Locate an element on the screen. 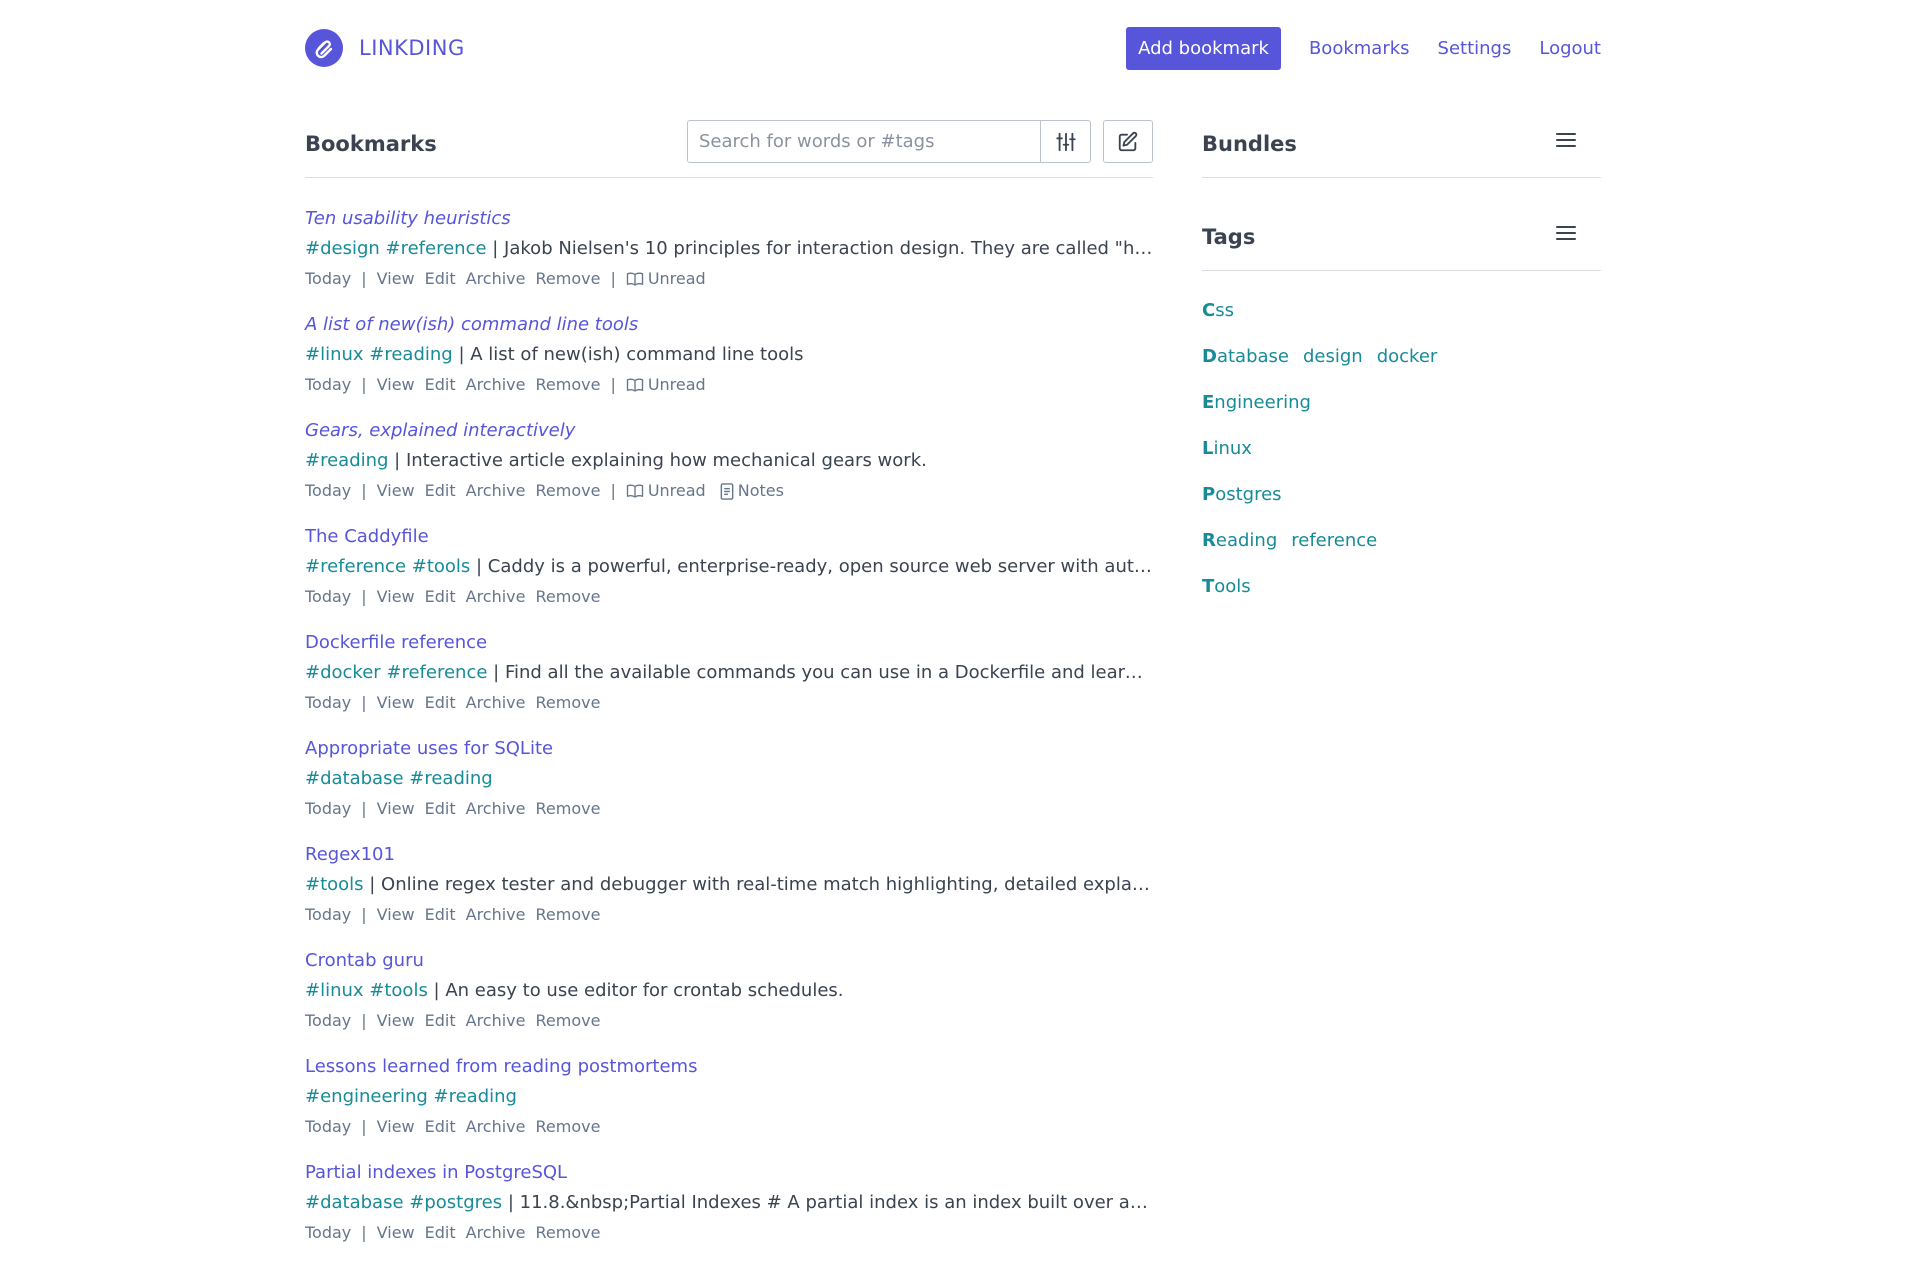 The width and height of the screenshot is (1920, 1264). bundles-menu-icon is located at coordinates (1566, 140).